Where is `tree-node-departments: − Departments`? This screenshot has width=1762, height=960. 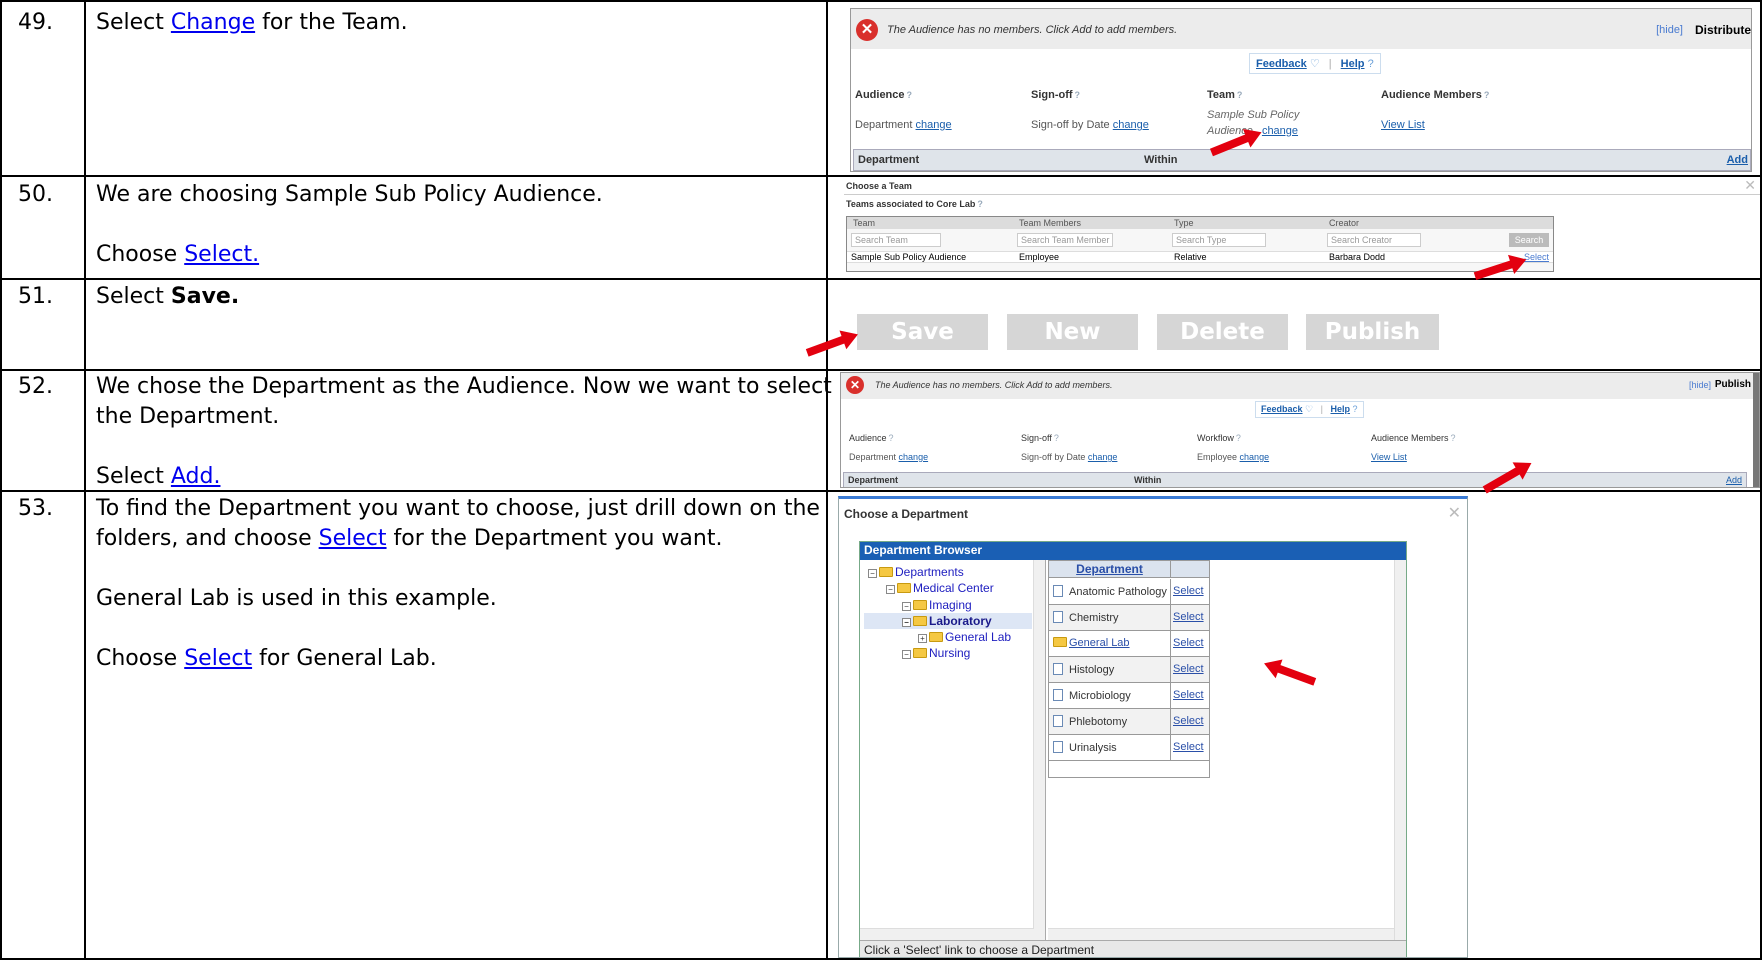
tree-node-departments: − Departments is located at coordinates (916, 572).